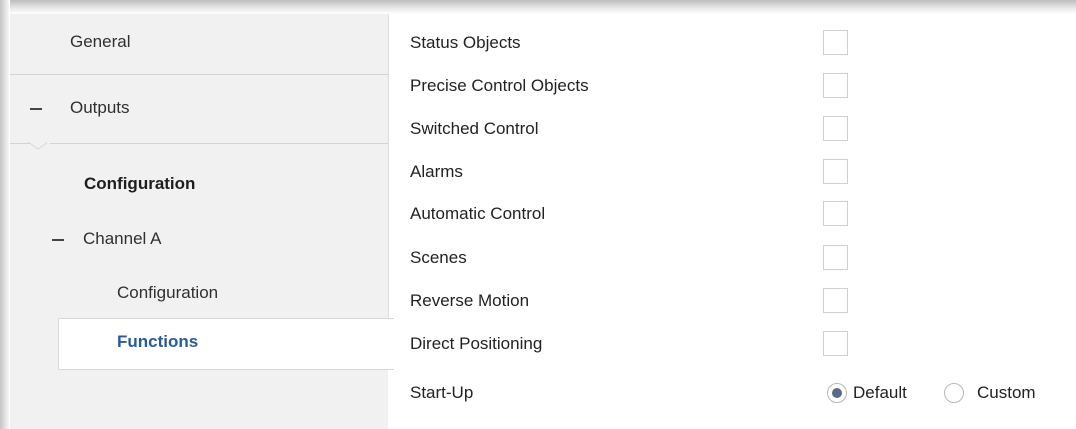  I want to click on radio-default, so click(837, 393).